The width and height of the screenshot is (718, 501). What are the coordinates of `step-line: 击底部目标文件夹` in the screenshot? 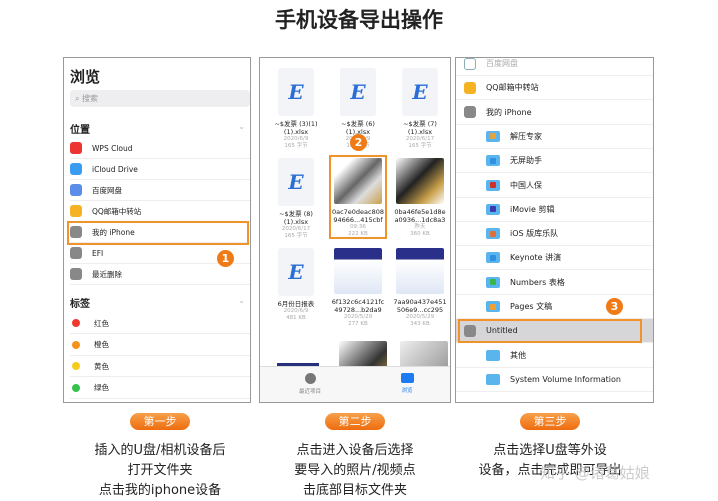 It's located at (354, 490).